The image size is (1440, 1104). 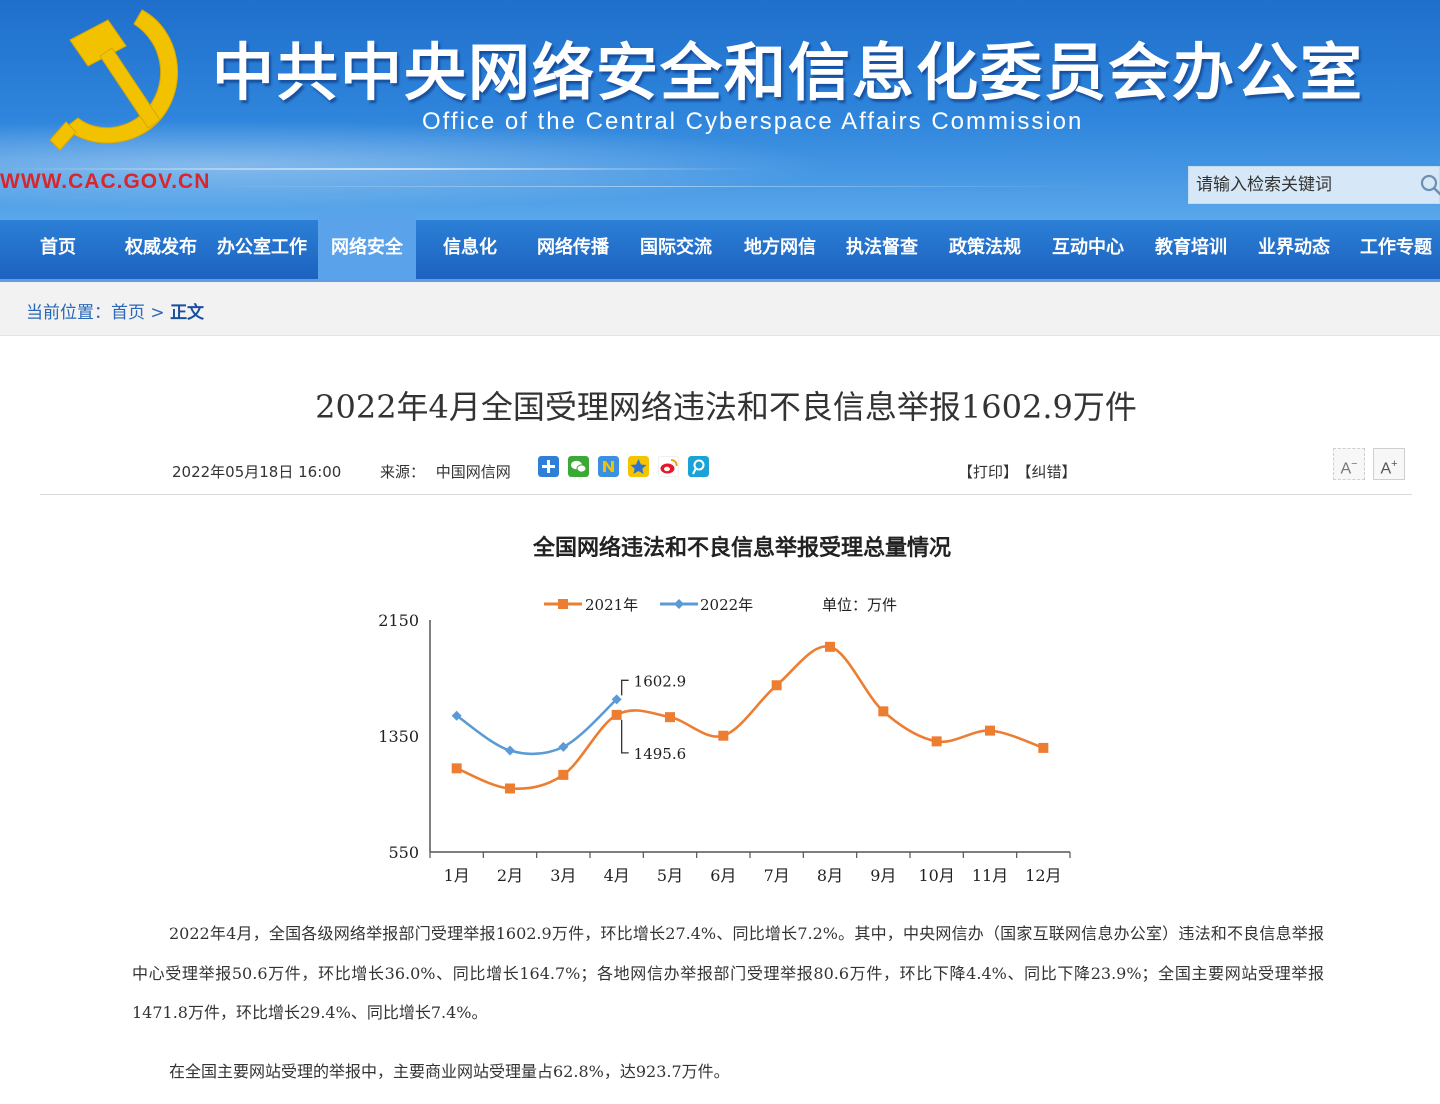 What do you see at coordinates (720, 309) in the screenshot?
I see `breadcrumb-bar: 当前位置：首页 > 正文` at bounding box center [720, 309].